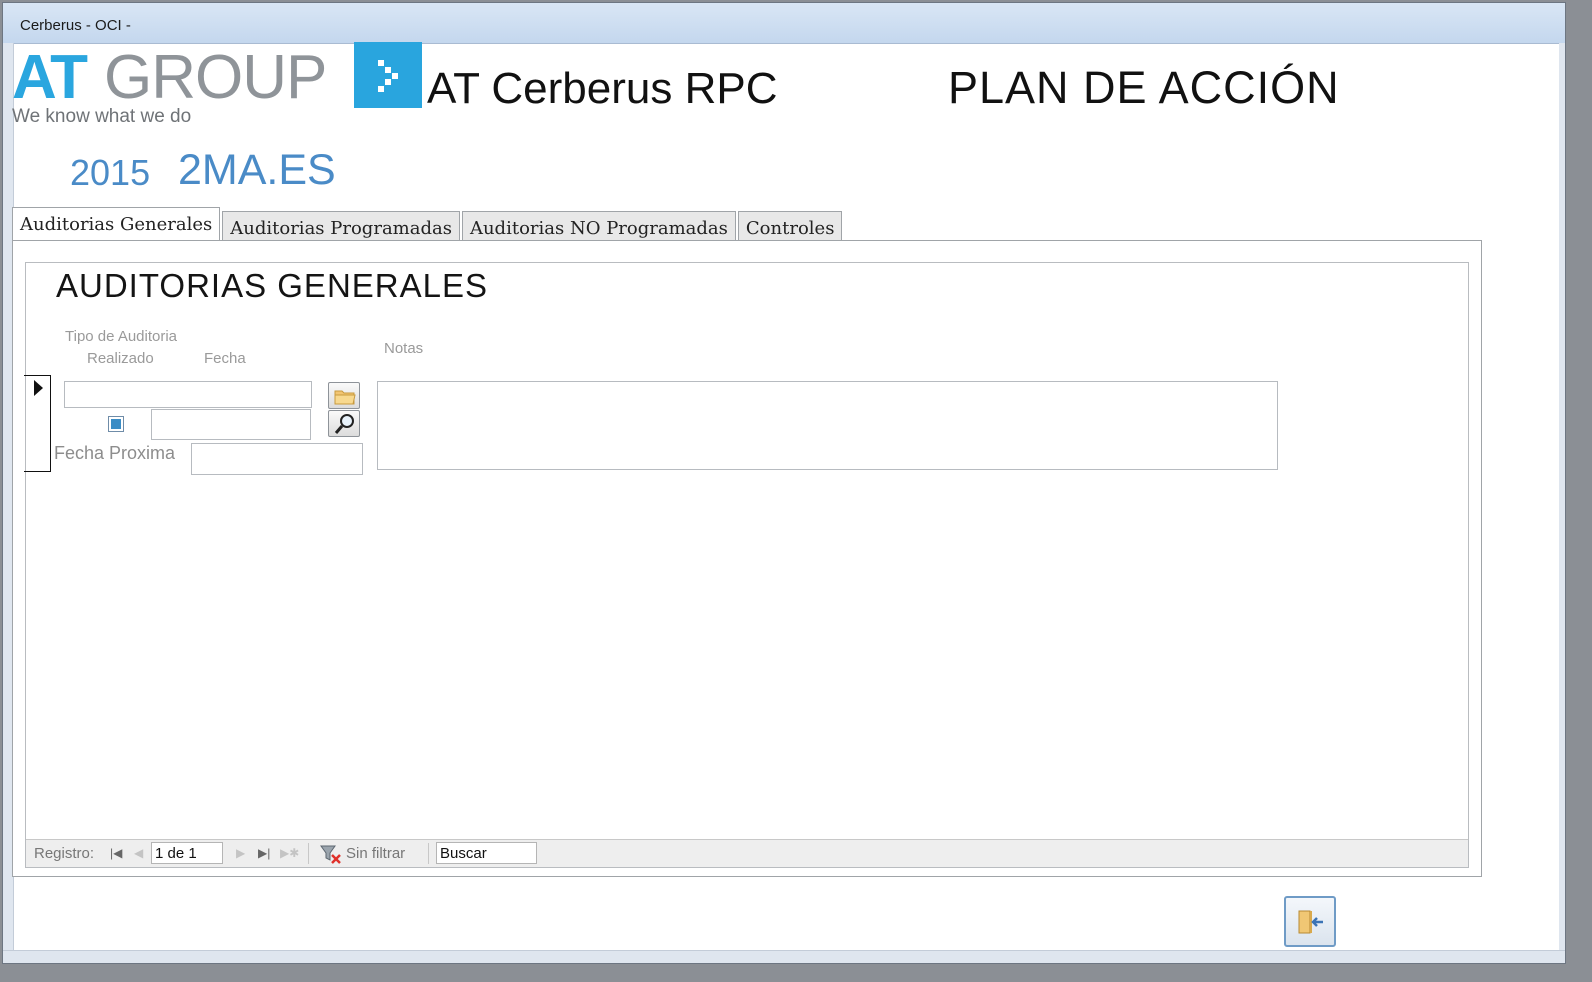  I want to click on chevron-dots-icon, so click(388, 75).